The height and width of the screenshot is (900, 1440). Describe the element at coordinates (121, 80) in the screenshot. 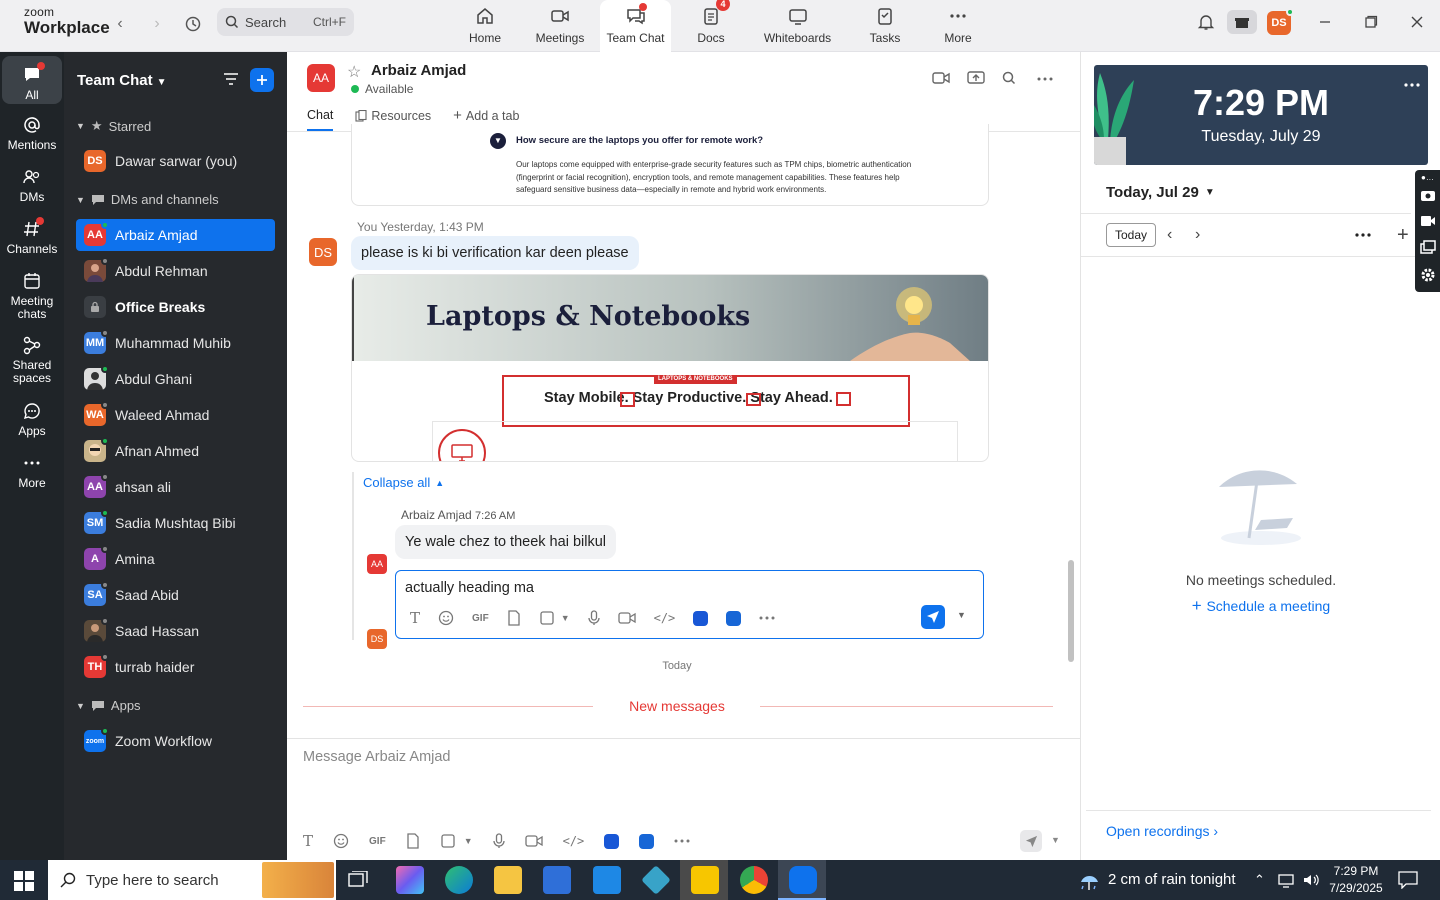

I see `team-chat-title: Team Chat ▼` at that location.